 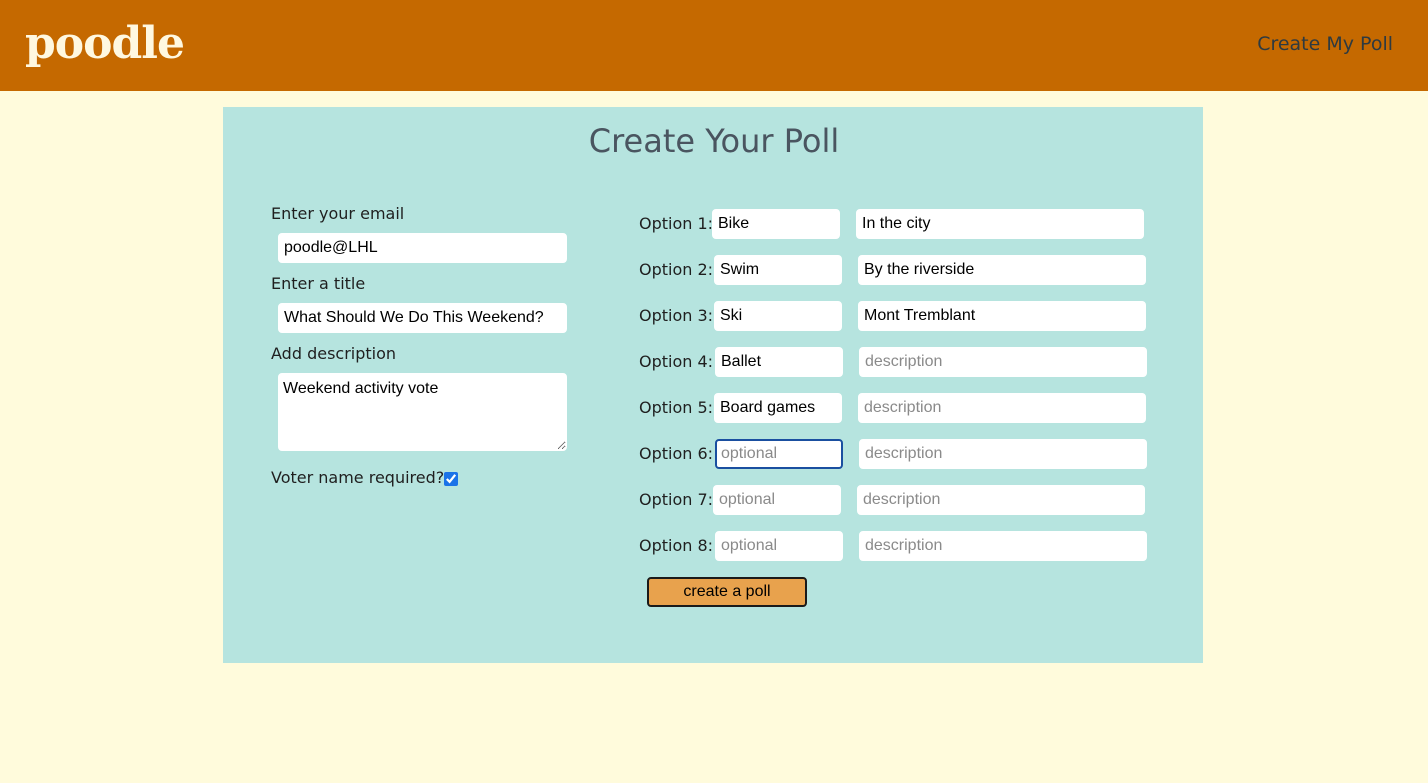 What do you see at coordinates (358, 477) in the screenshot?
I see `voter-name-label: Voter name required?` at bounding box center [358, 477].